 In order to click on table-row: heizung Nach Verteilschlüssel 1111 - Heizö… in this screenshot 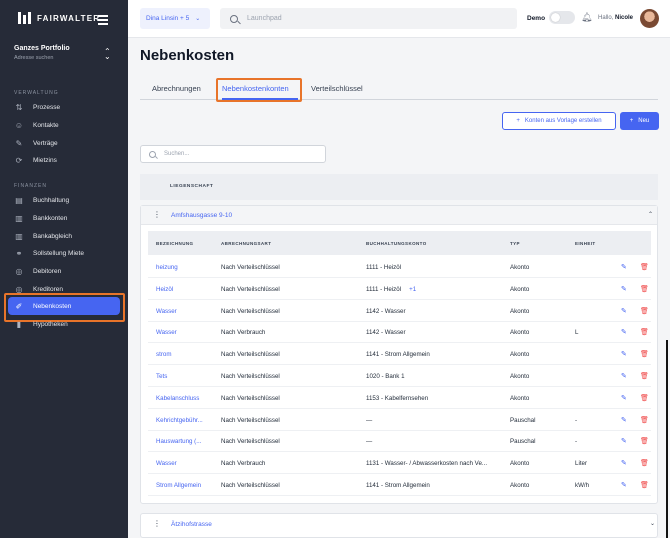, I will do `click(399, 267)`.